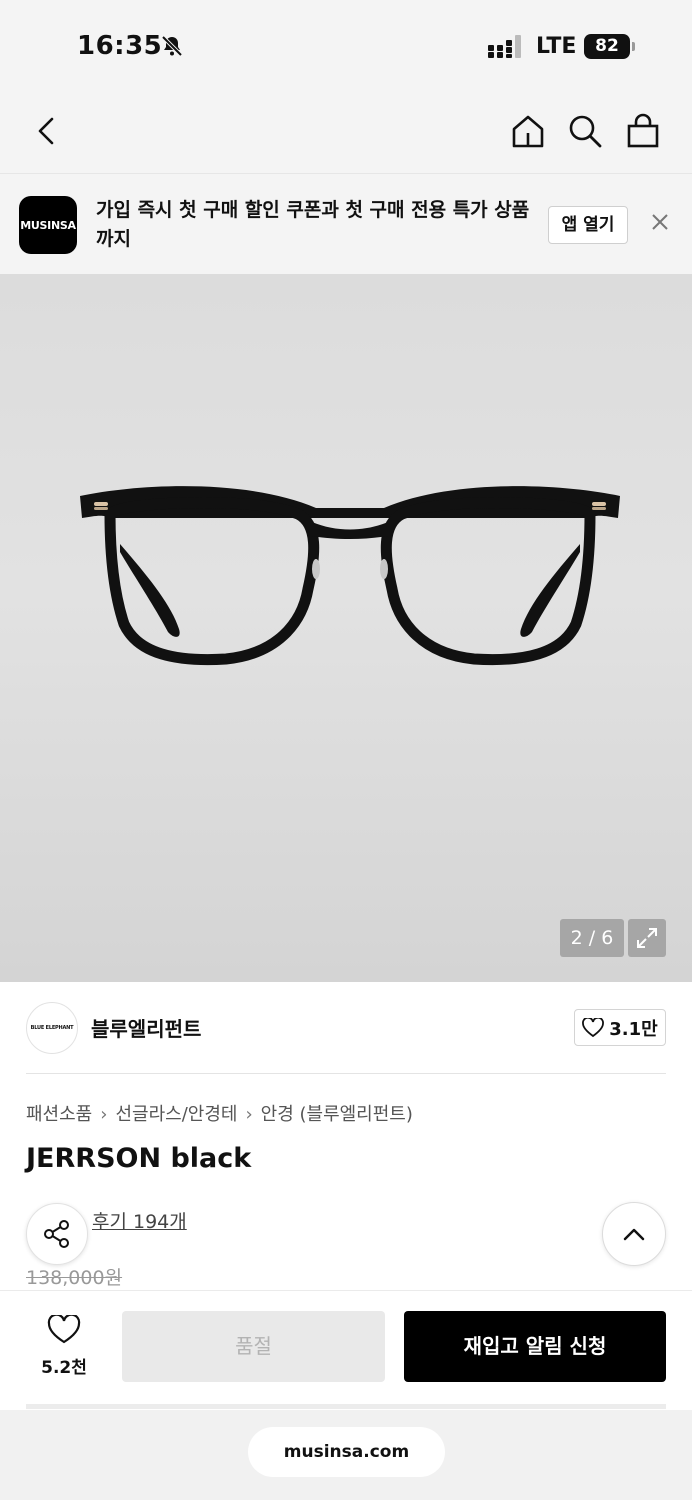 The image size is (692, 1500). What do you see at coordinates (346, 134) in the screenshot?
I see `nav-bar` at bounding box center [346, 134].